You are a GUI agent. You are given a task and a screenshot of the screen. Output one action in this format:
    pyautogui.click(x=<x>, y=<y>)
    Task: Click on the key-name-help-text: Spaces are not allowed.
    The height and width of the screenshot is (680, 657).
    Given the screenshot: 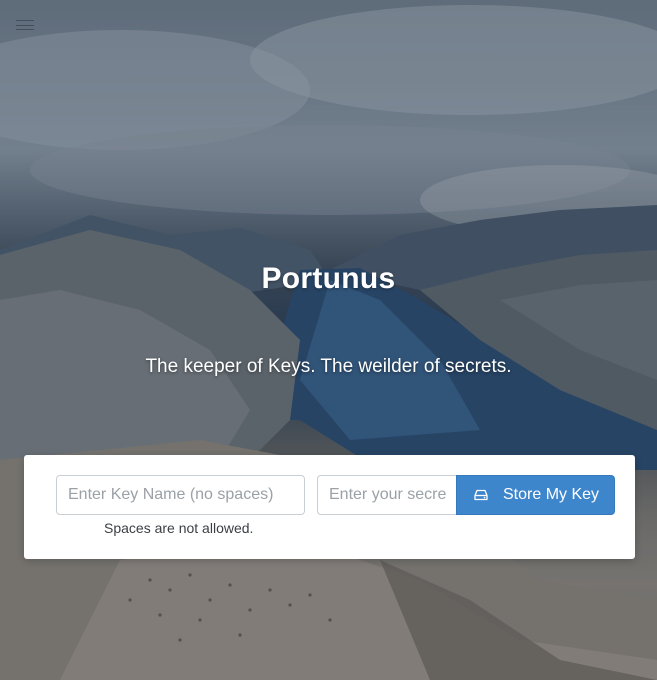 What is the action you would take?
    pyautogui.click(x=179, y=528)
    